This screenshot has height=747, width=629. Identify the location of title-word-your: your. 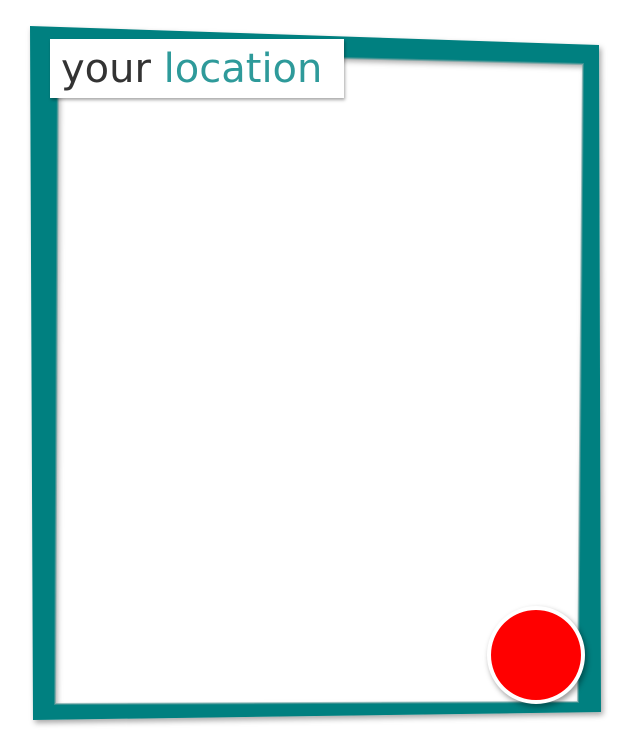
(106, 68).